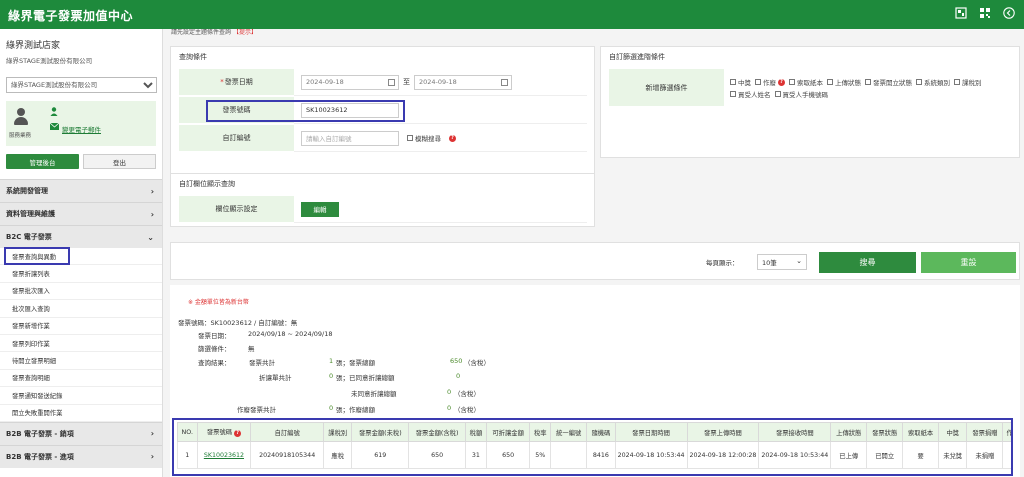 The width and height of the screenshot is (1024, 477). Describe the element at coordinates (42, 161) in the screenshot. I see `manage-button: 管理後台` at that location.